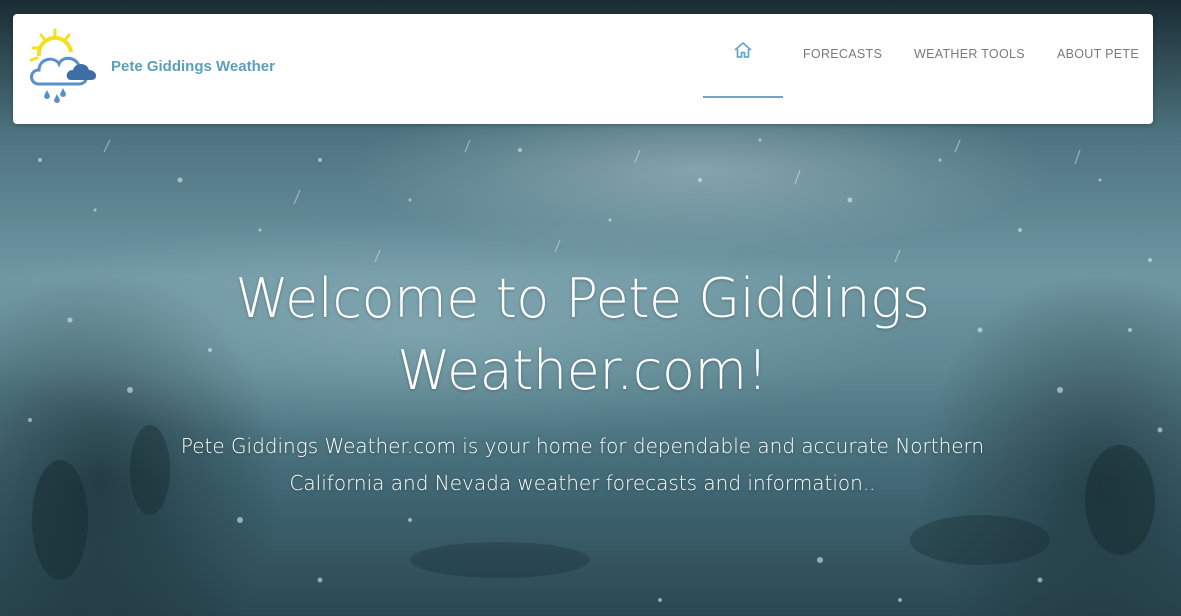 Image resolution: width=1181 pixels, height=616 pixels. Describe the element at coordinates (743, 50) in the screenshot. I see `home-icon` at that location.